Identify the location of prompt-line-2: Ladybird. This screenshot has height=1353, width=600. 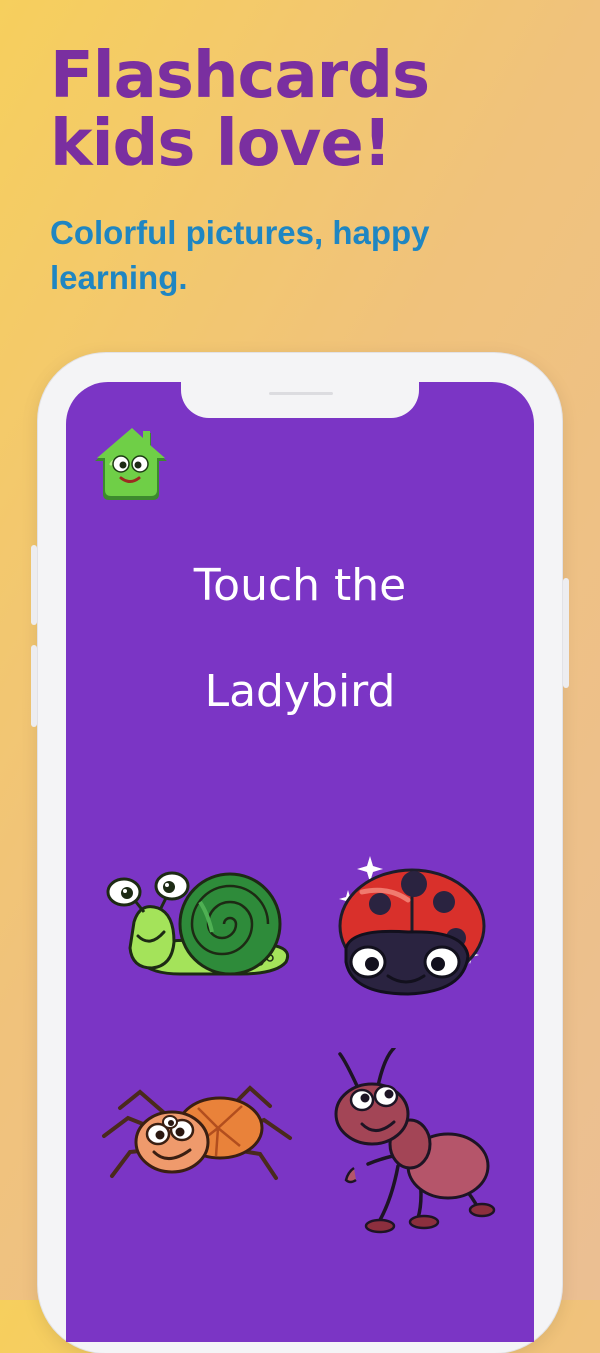
(300, 691).